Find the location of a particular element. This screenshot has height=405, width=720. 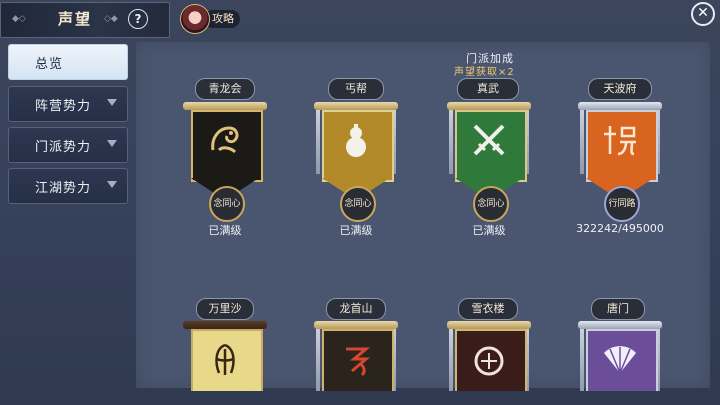

faction-name-xueyilou: 雪衣楼 is located at coordinates (488, 309).